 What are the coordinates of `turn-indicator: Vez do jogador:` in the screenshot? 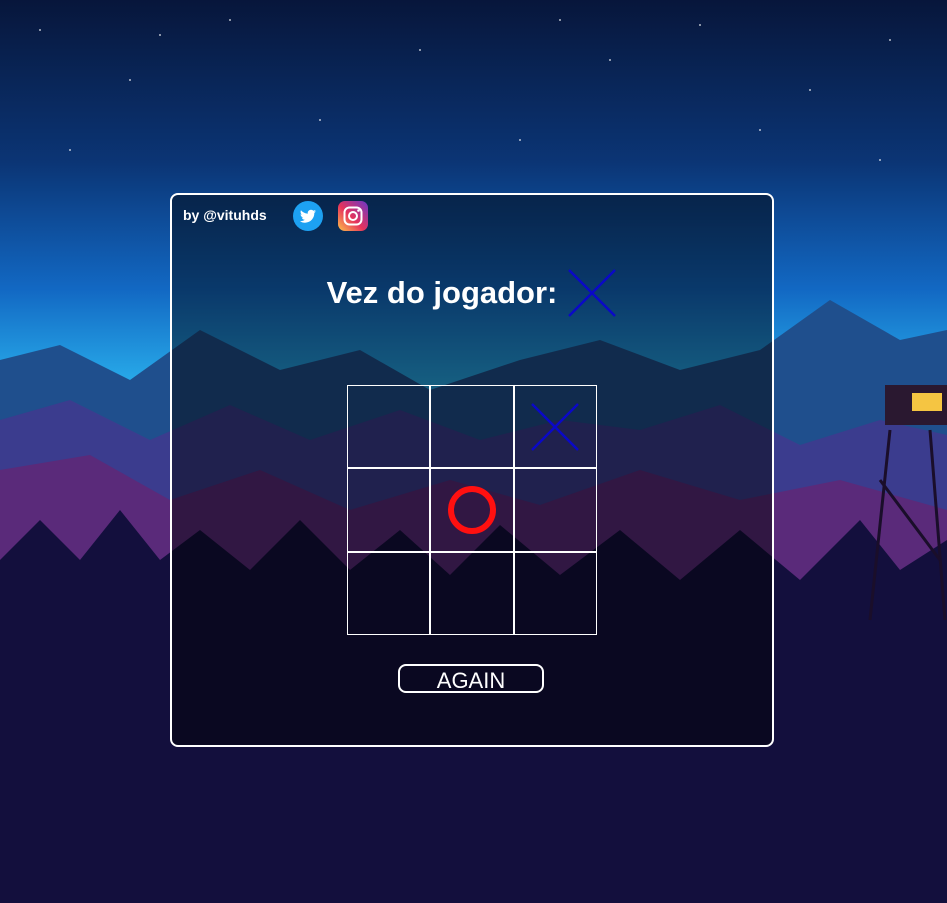 It's located at (472, 293).